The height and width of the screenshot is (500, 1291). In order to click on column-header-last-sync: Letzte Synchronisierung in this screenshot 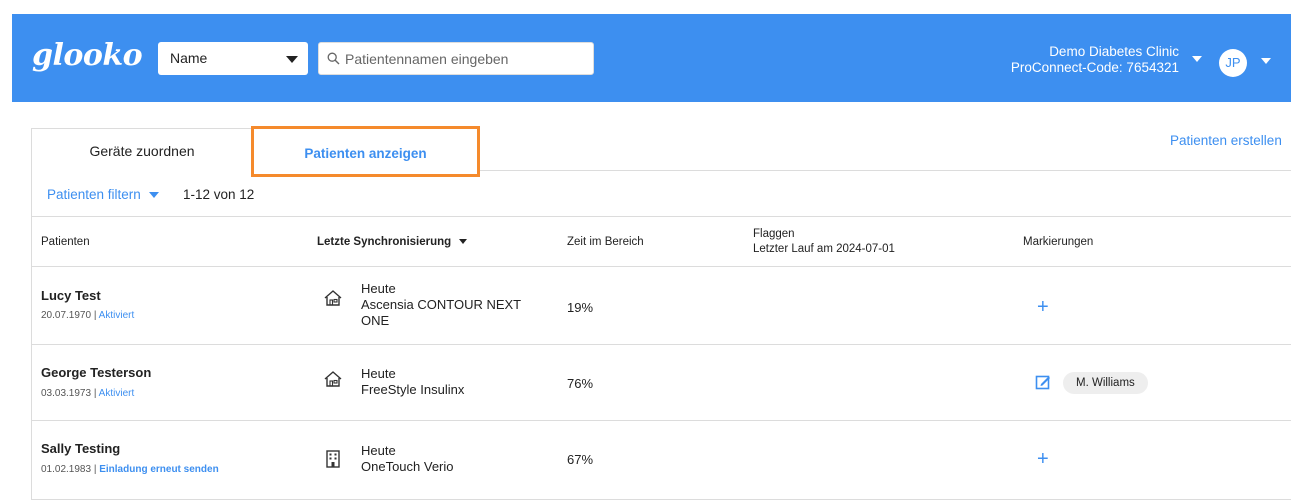, I will do `click(392, 242)`.